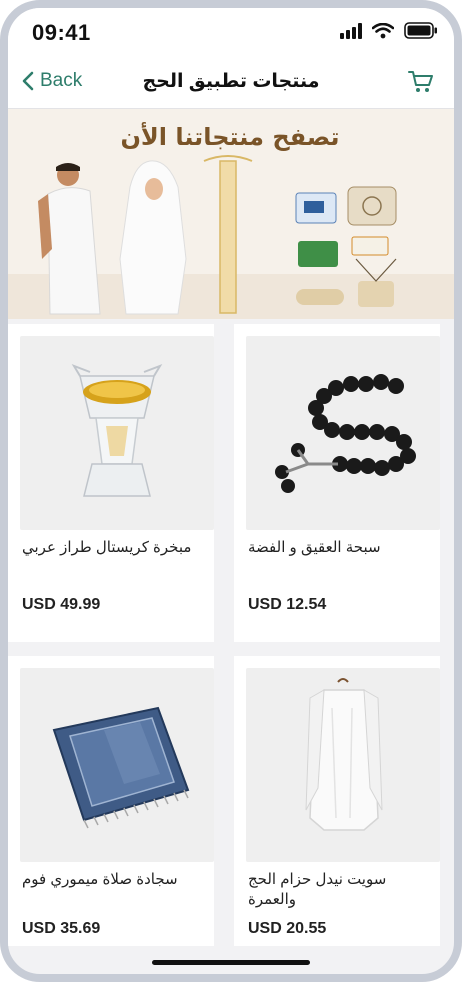 This screenshot has width=462, height=982. What do you see at coordinates (229, 136) in the screenshot?
I see `banner-headline: تصفح منتجاتنا الأن` at bounding box center [229, 136].